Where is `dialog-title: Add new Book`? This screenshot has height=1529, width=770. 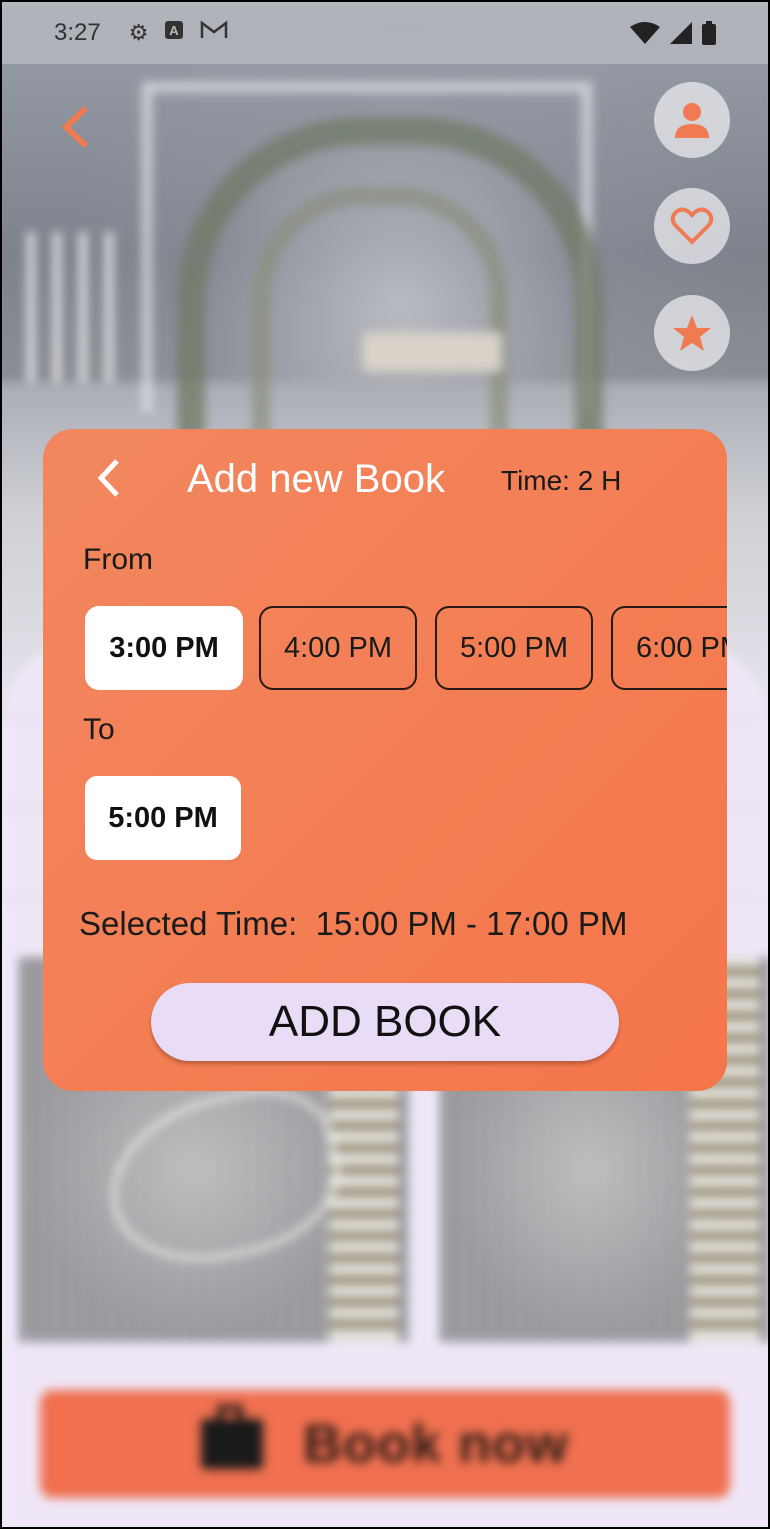
dialog-title: Add new Book is located at coordinates (316, 479).